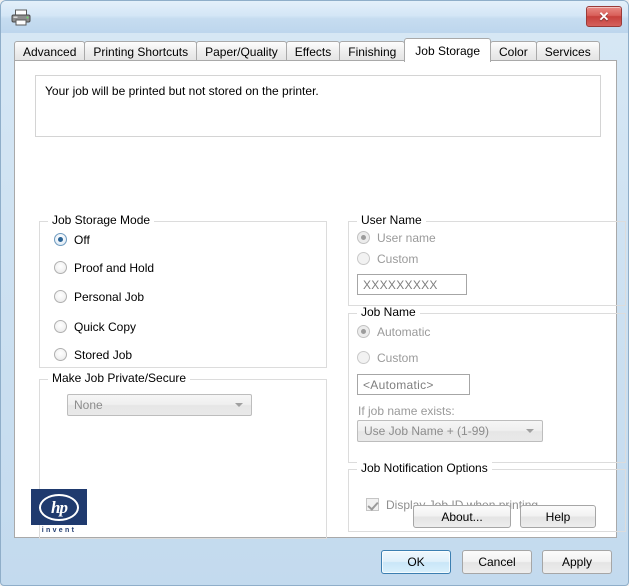 This screenshot has width=629, height=586. I want to click on ok-button-label: OK, so click(416, 562).